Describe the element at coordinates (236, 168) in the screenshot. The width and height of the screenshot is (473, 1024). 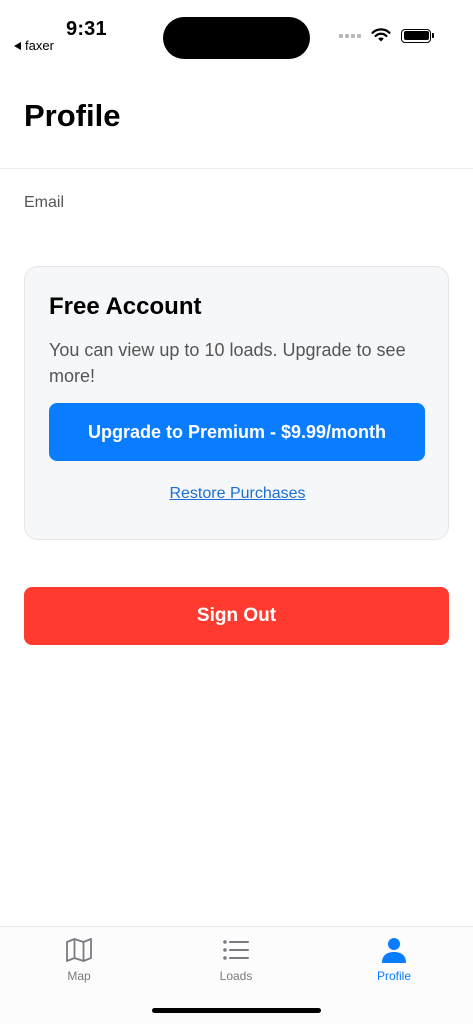
I see `header-divider` at that location.